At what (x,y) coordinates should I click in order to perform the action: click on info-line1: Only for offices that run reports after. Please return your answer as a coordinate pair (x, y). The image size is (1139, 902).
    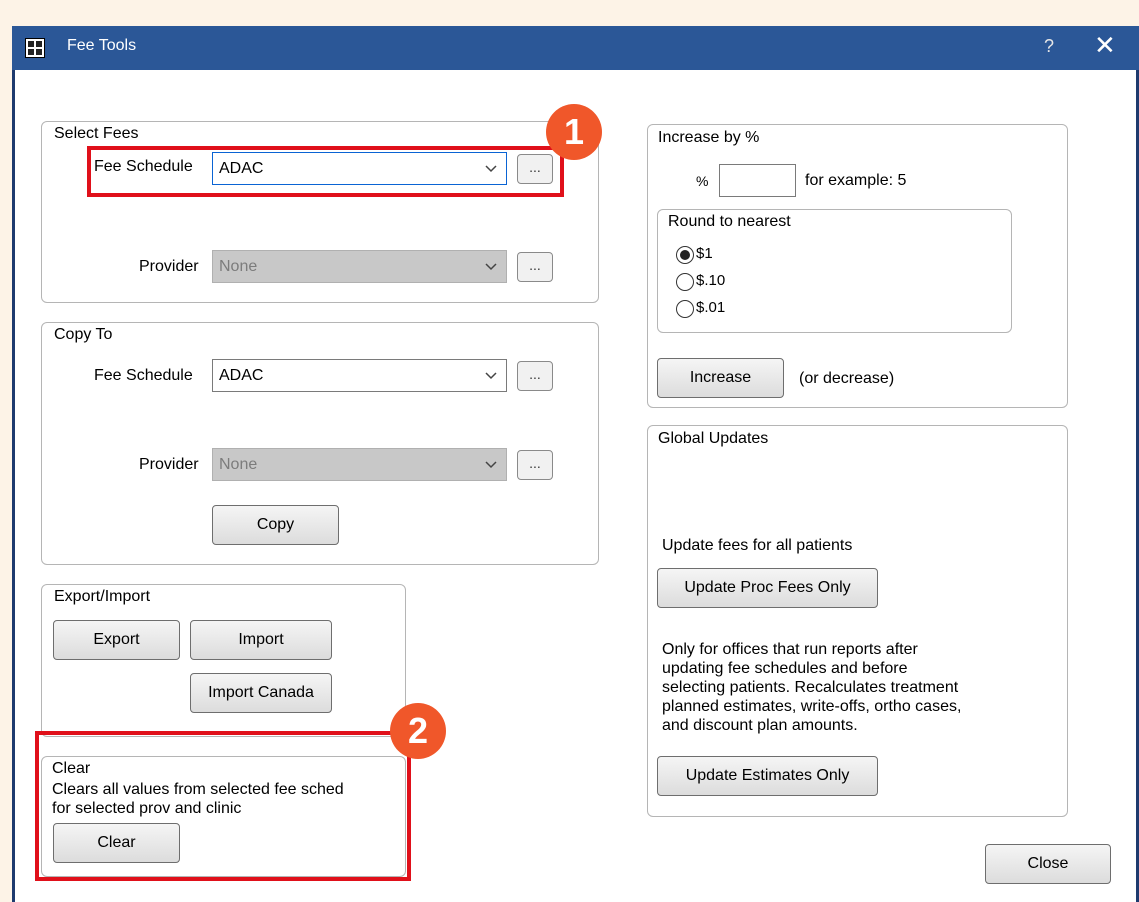
    Looking at the image, I should click on (790, 649).